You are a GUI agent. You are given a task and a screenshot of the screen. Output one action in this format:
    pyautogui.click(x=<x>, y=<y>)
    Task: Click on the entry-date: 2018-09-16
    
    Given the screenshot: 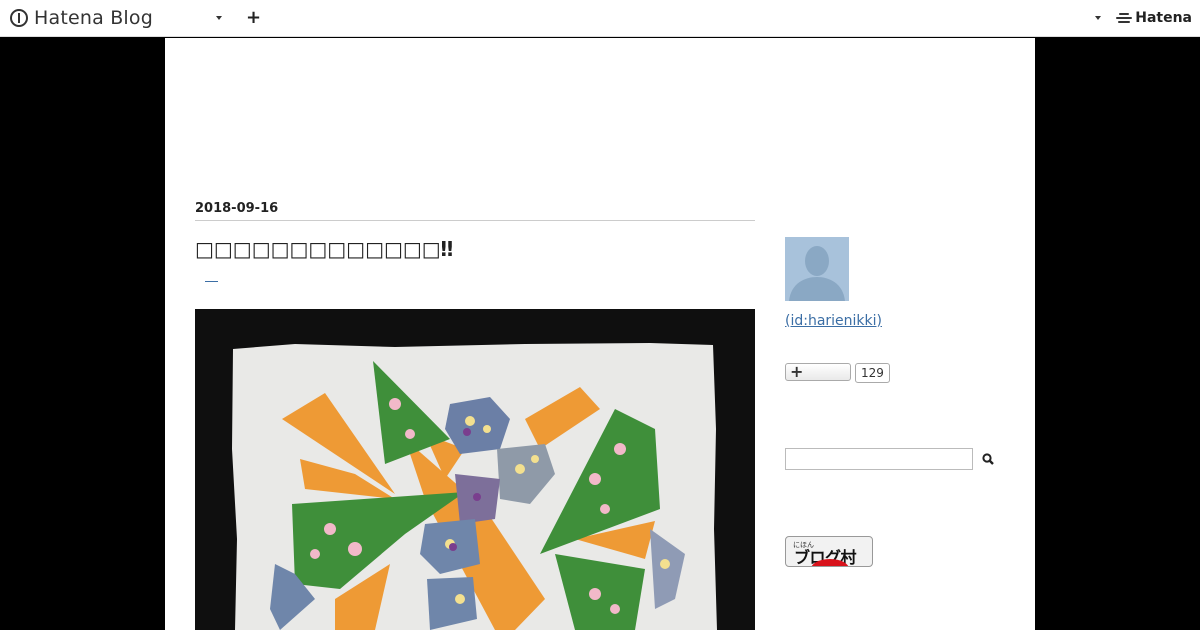 What is the action you would take?
    pyautogui.click(x=236, y=208)
    